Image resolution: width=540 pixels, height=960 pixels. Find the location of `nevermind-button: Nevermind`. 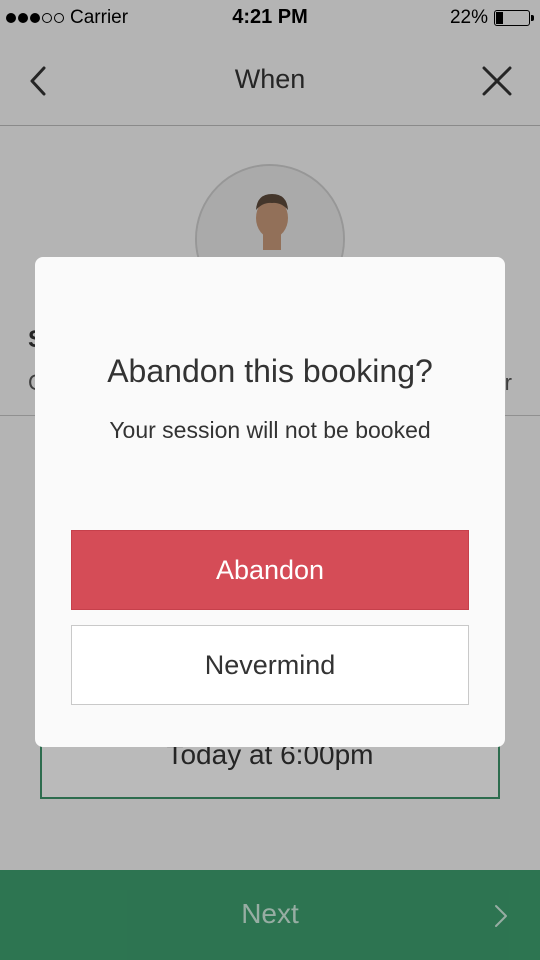

nevermind-button: Nevermind is located at coordinates (270, 665).